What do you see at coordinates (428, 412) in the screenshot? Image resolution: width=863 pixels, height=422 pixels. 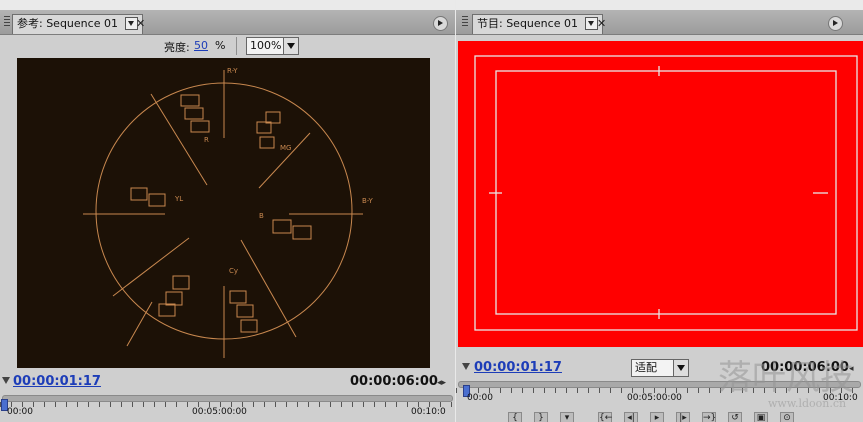 I see `ruler-label-end: 00:10:0` at bounding box center [428, 412].